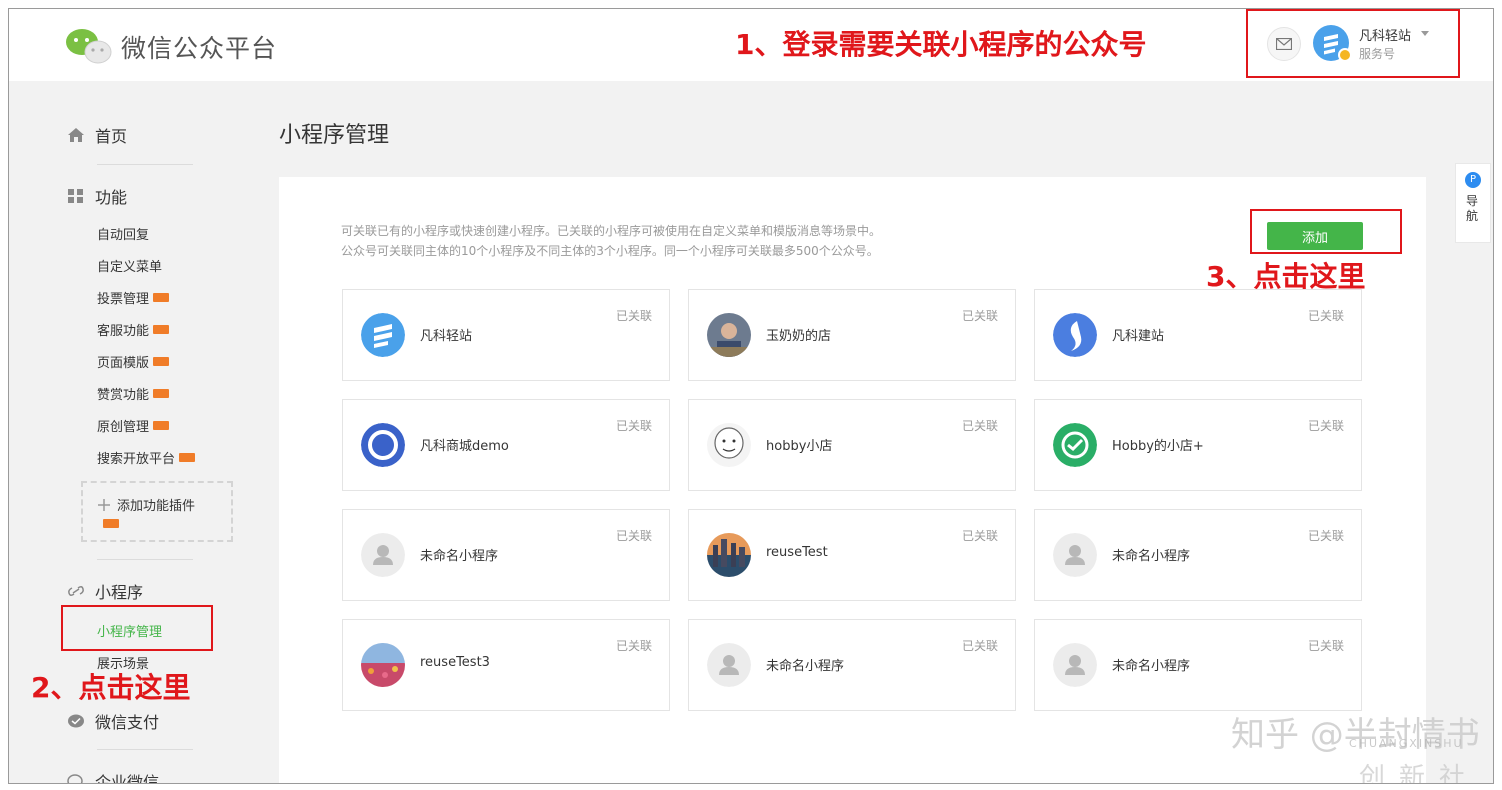  Describe the element at coordinates (146, 457) in the screenshot. I see `sidebar-item-search-platform: 搜索开放平台` at that location.